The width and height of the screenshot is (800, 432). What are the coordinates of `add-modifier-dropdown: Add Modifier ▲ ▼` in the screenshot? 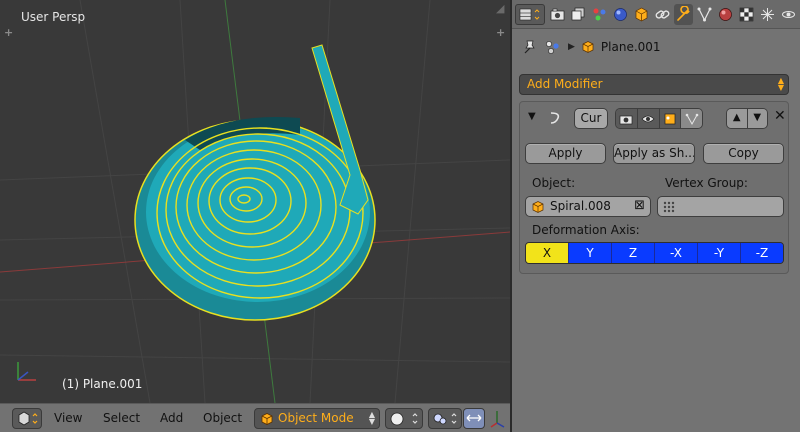 It's located at (654, 84).